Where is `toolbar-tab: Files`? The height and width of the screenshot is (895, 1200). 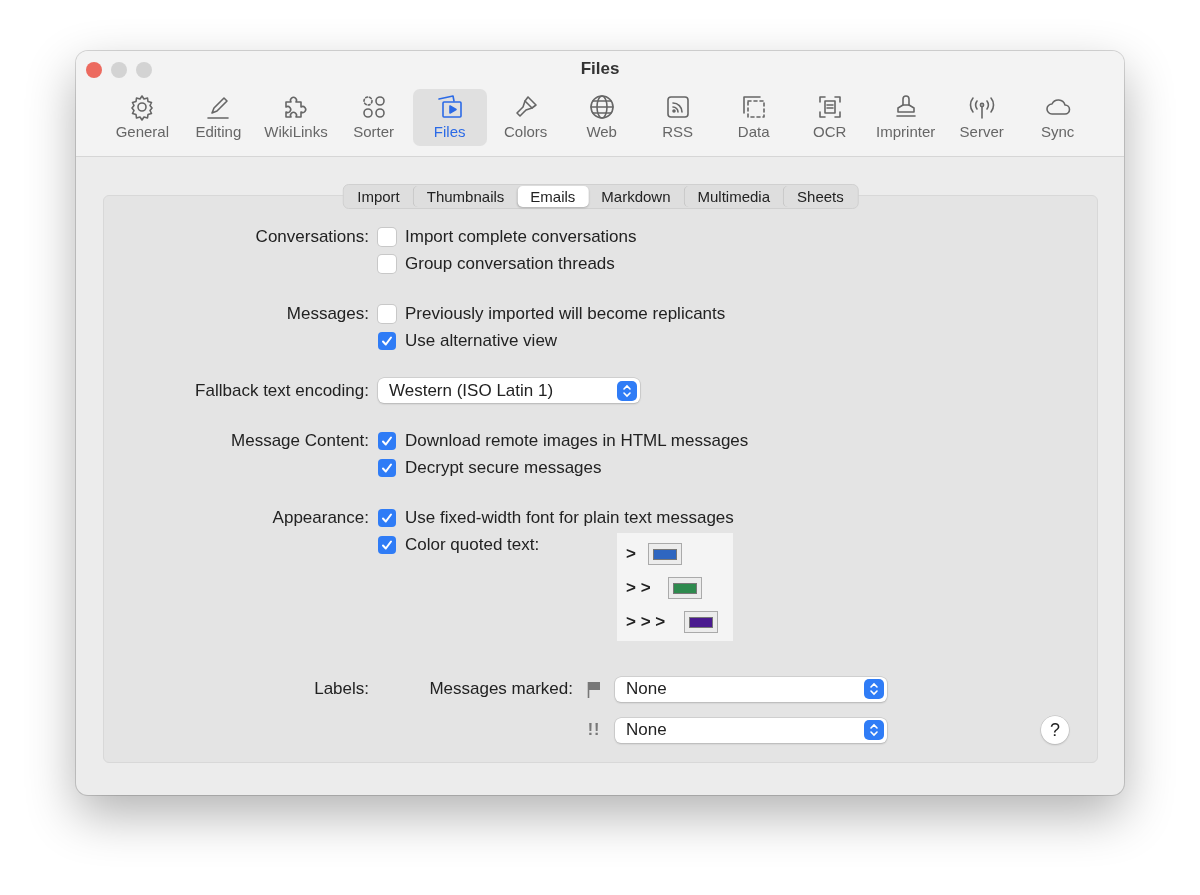 toolbar-tab: Files is located at coordinates (449, 117).